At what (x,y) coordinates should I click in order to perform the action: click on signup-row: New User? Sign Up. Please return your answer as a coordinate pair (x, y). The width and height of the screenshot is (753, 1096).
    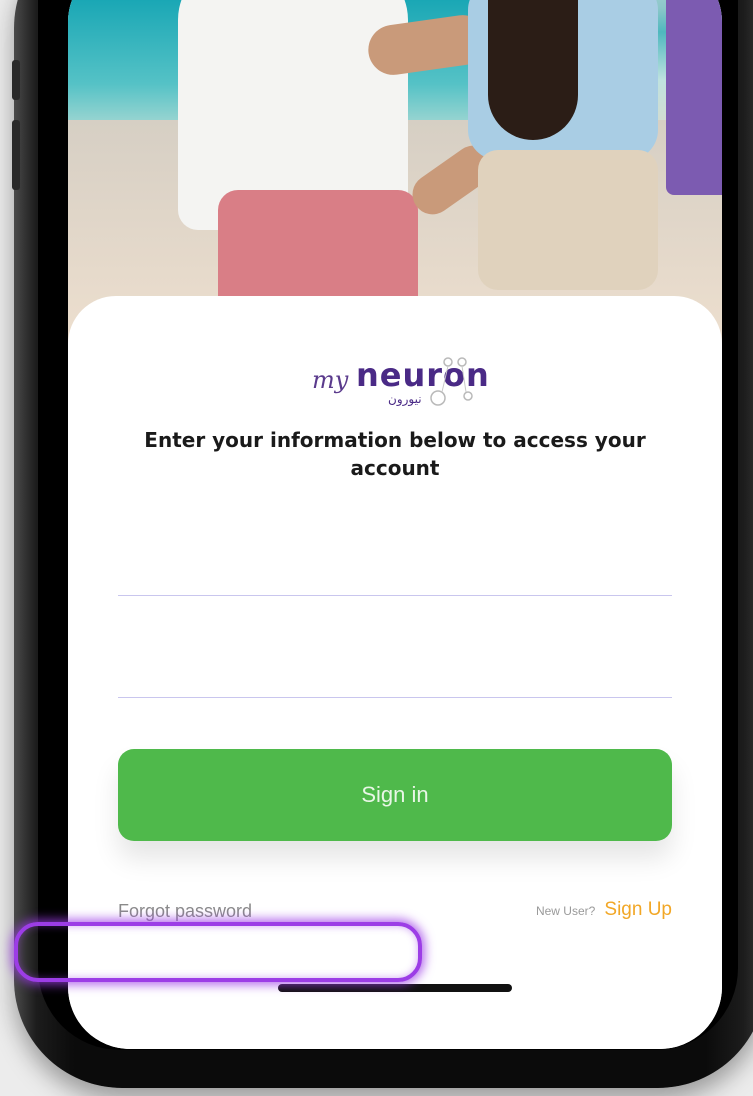
    Looking at the image, I should click on (604, 910).